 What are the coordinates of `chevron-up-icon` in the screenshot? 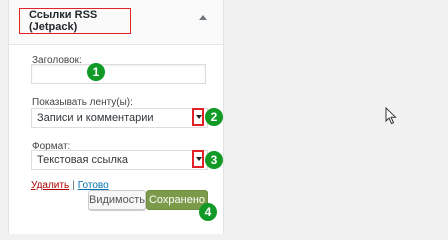 It's located at (203, 17).